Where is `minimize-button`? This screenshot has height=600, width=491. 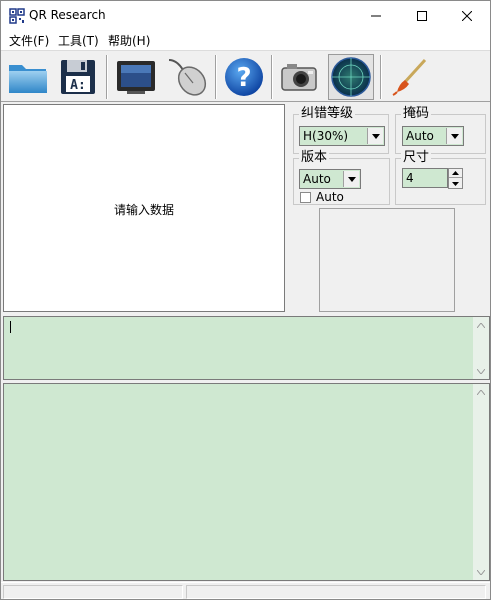
minimize-button is located at coordinates (376, 15).